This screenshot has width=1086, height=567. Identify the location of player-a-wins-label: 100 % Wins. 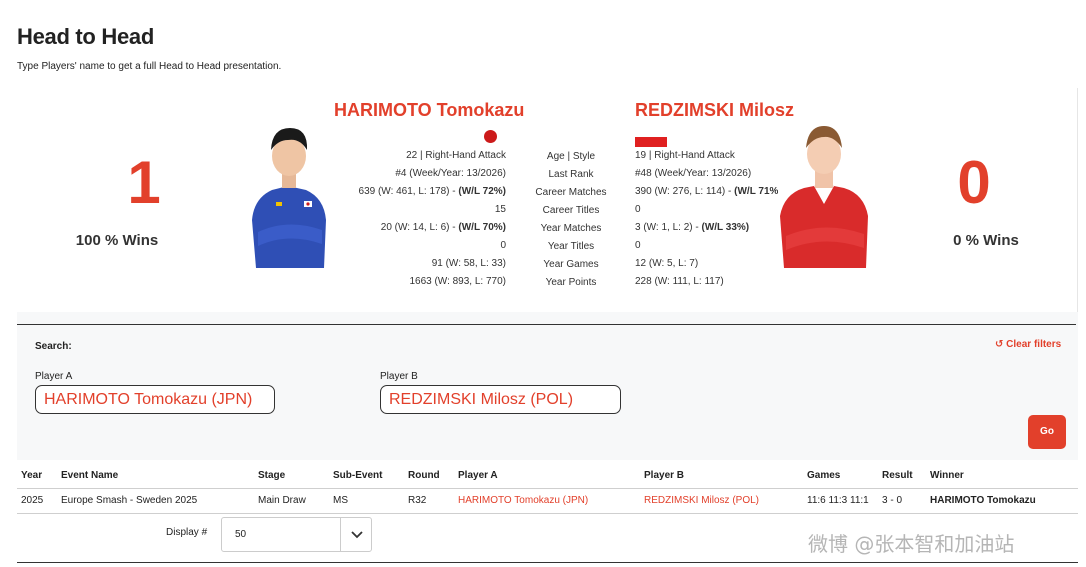
(117, 240).